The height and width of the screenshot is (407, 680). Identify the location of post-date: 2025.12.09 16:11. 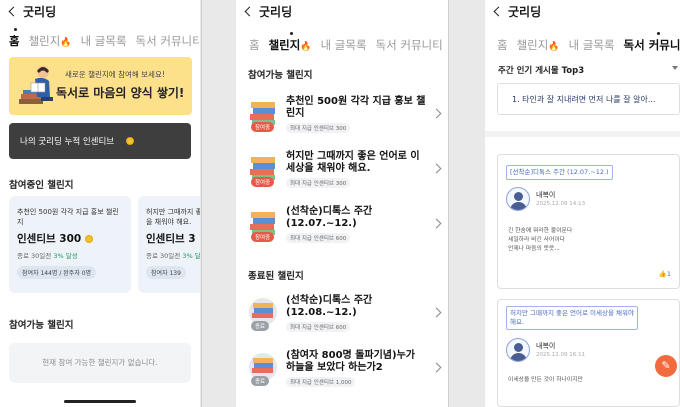
(561, 355).